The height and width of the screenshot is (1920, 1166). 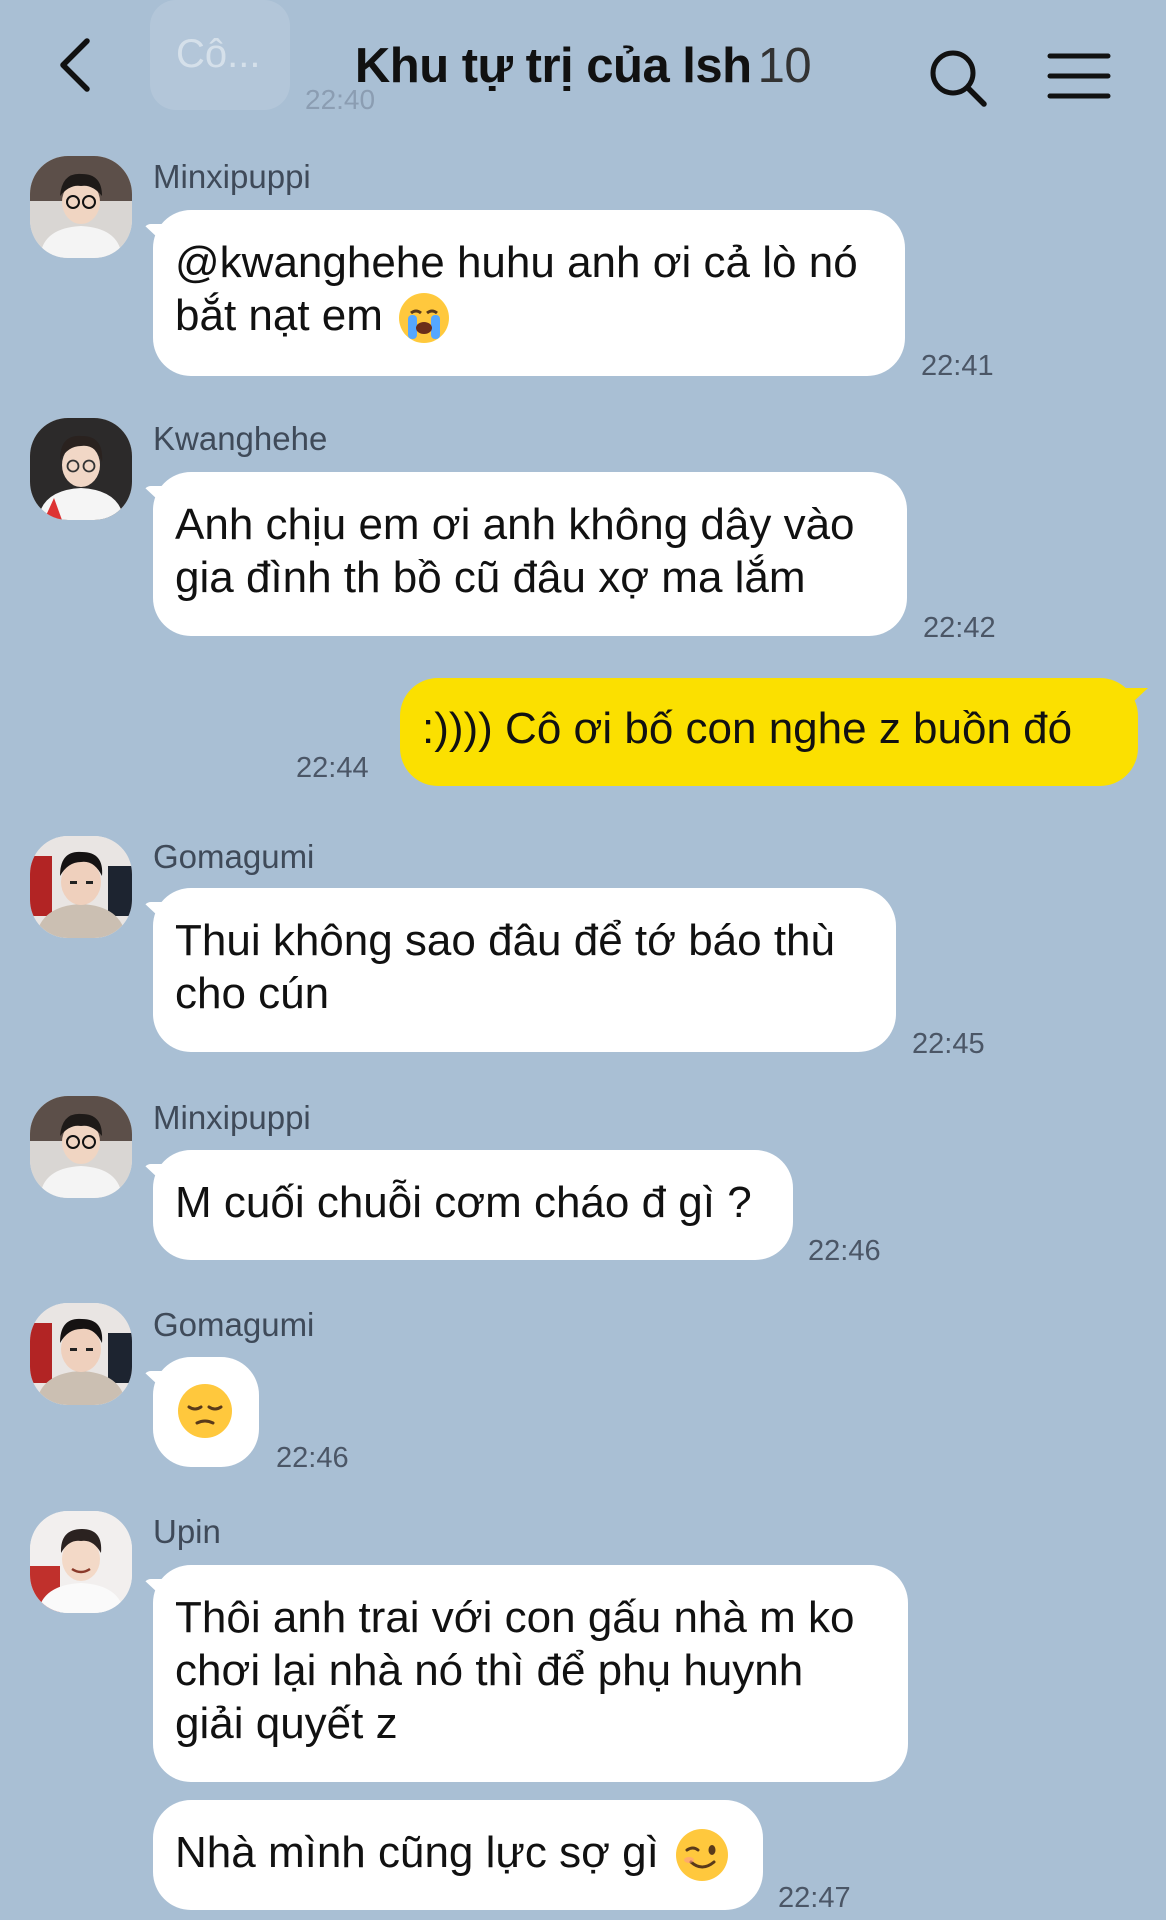 What do you see at coordinates (784, 66) in the screenshot?
I see `member-count: 10` at bounding box center [784, 66].